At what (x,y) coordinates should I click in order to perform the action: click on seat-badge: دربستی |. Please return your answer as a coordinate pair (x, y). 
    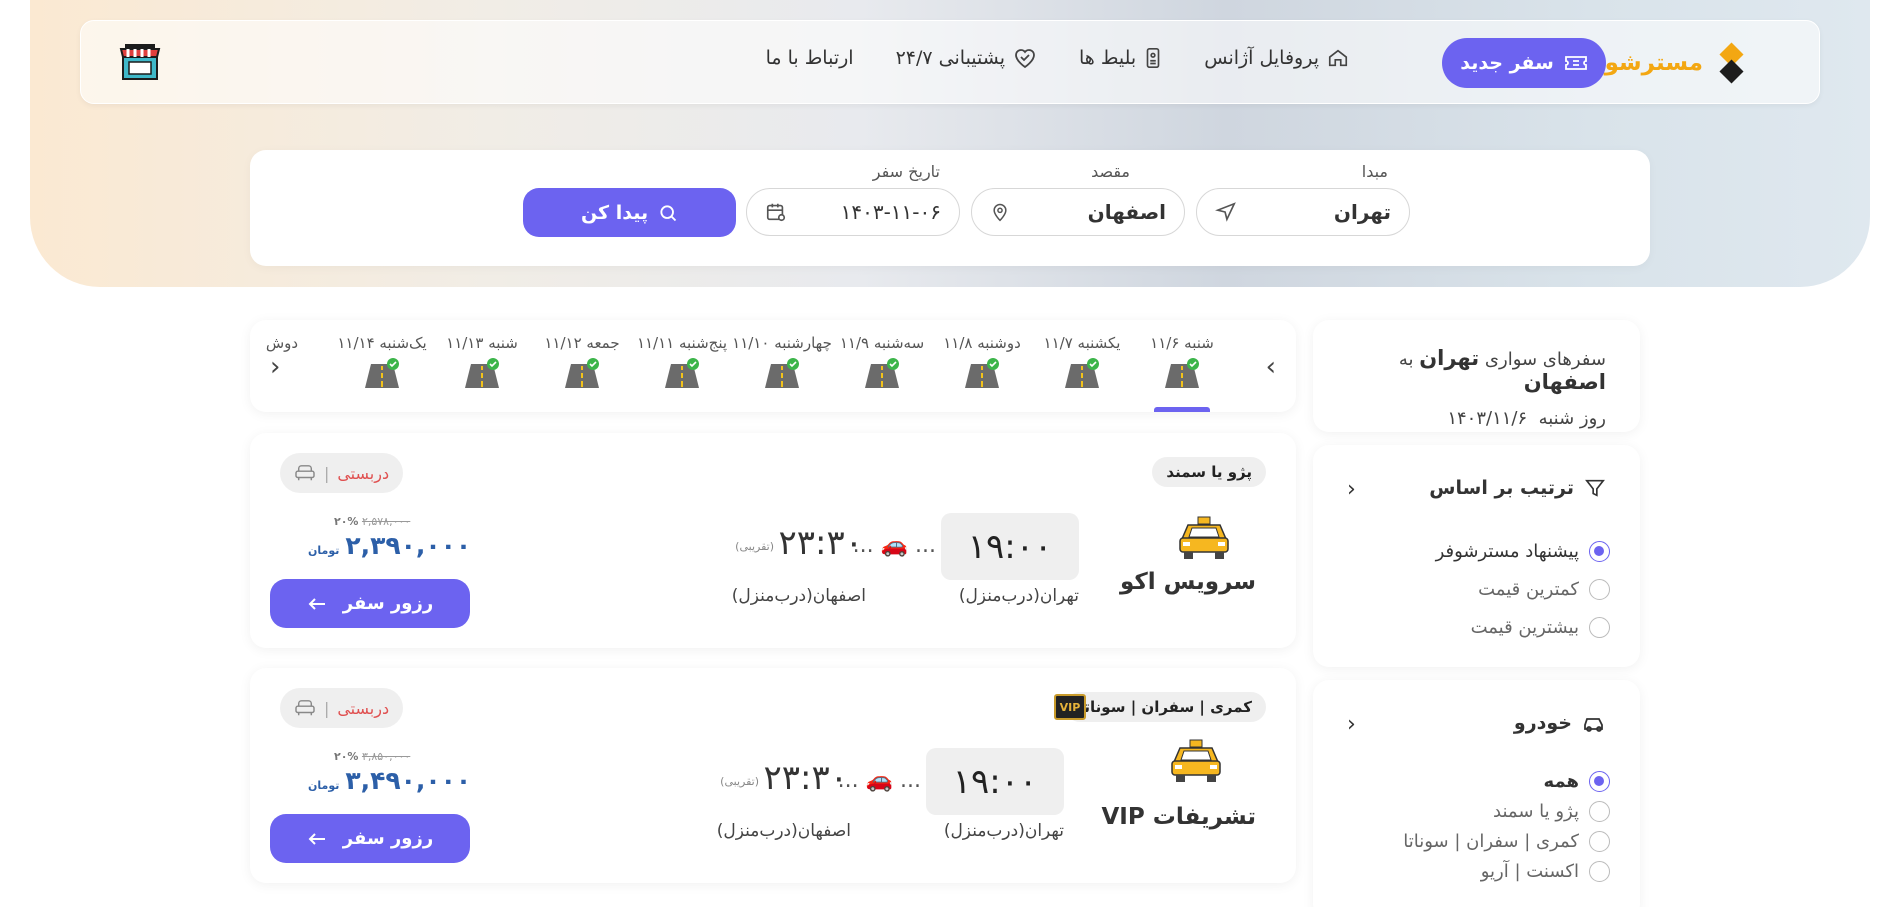
    Looking at the image, I should click on (341, 708).